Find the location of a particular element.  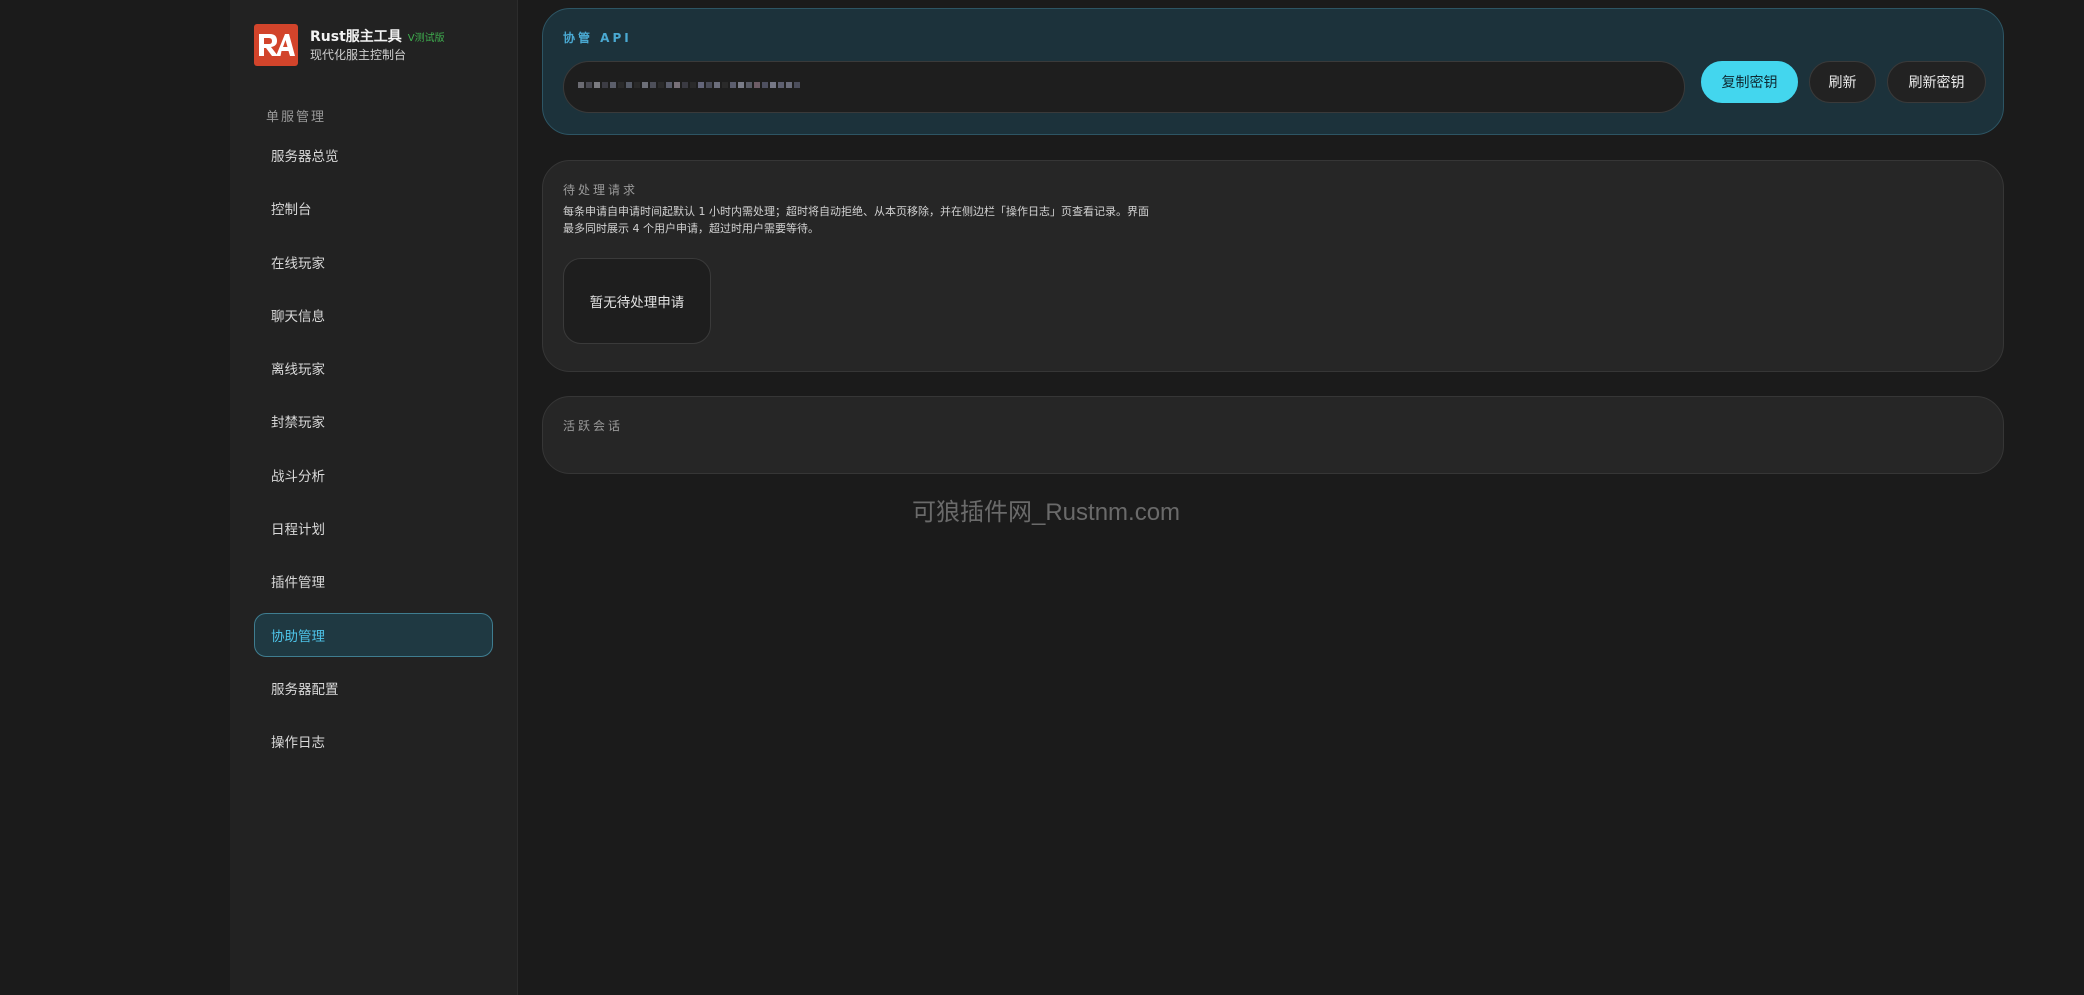

app-logo is located at coordinates (276, 45).